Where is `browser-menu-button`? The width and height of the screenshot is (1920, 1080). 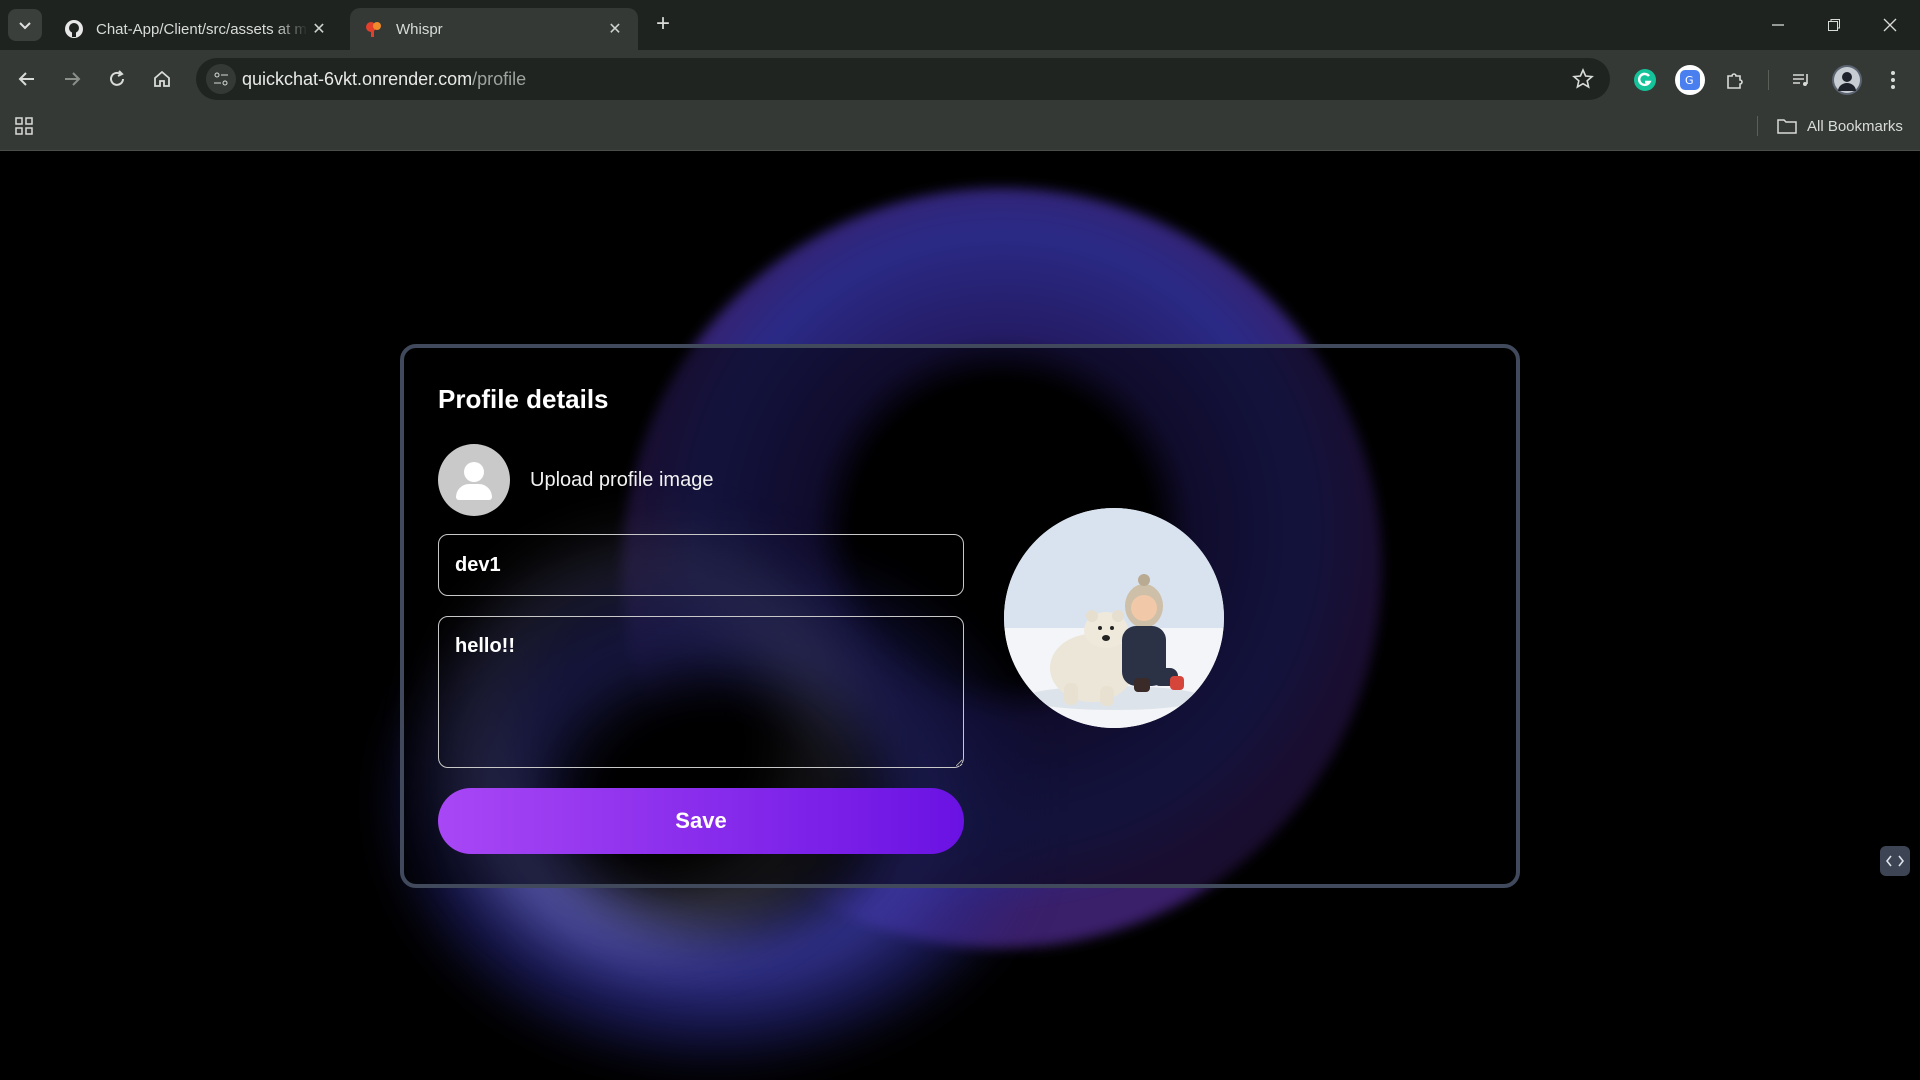 browser-menu-button is located at coordinates (1893, 80).